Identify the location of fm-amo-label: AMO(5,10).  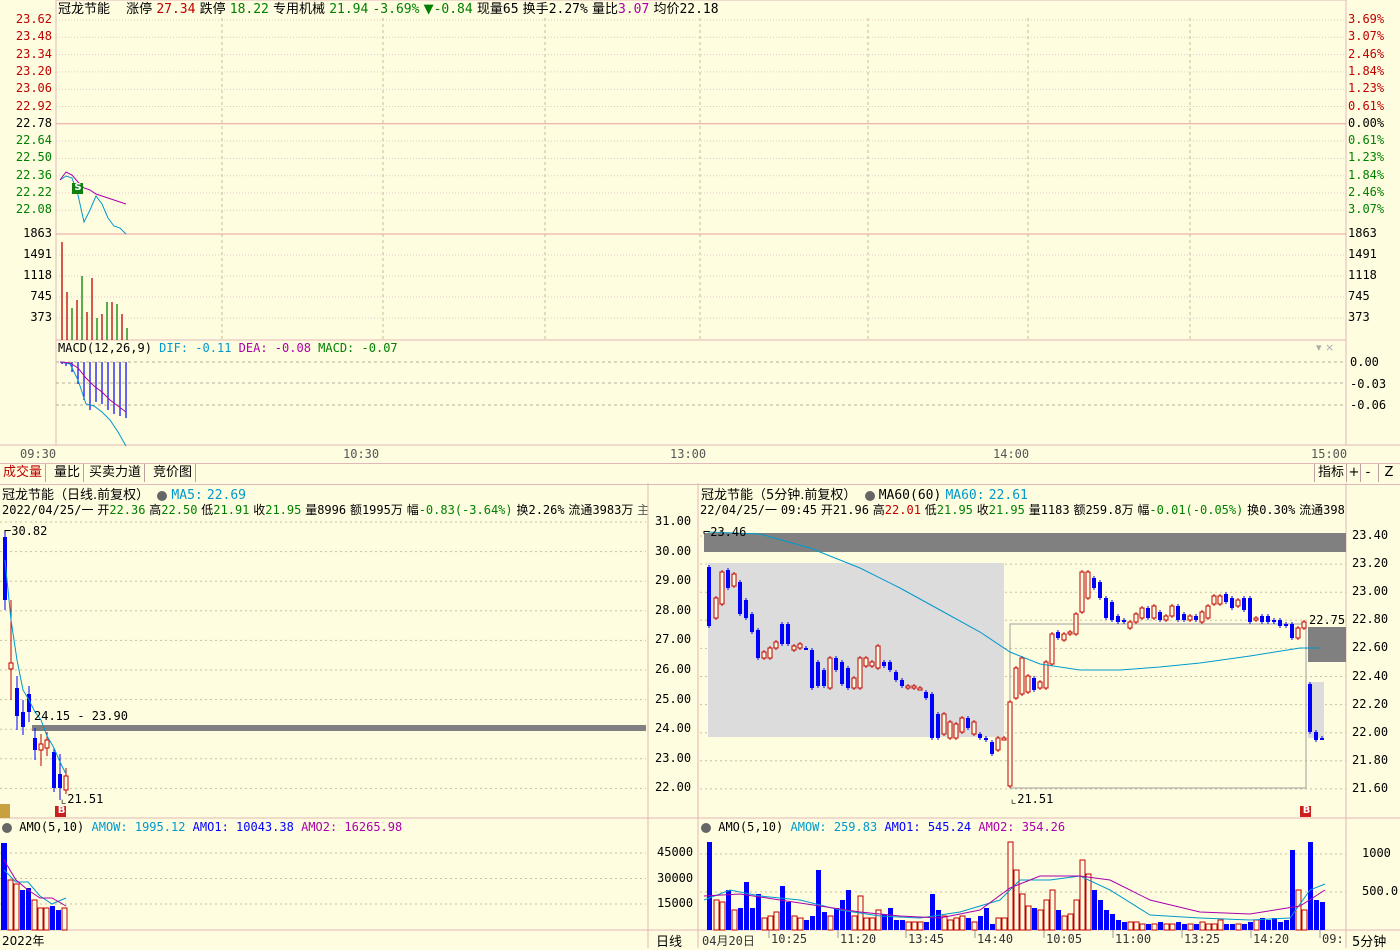
(750, 827).